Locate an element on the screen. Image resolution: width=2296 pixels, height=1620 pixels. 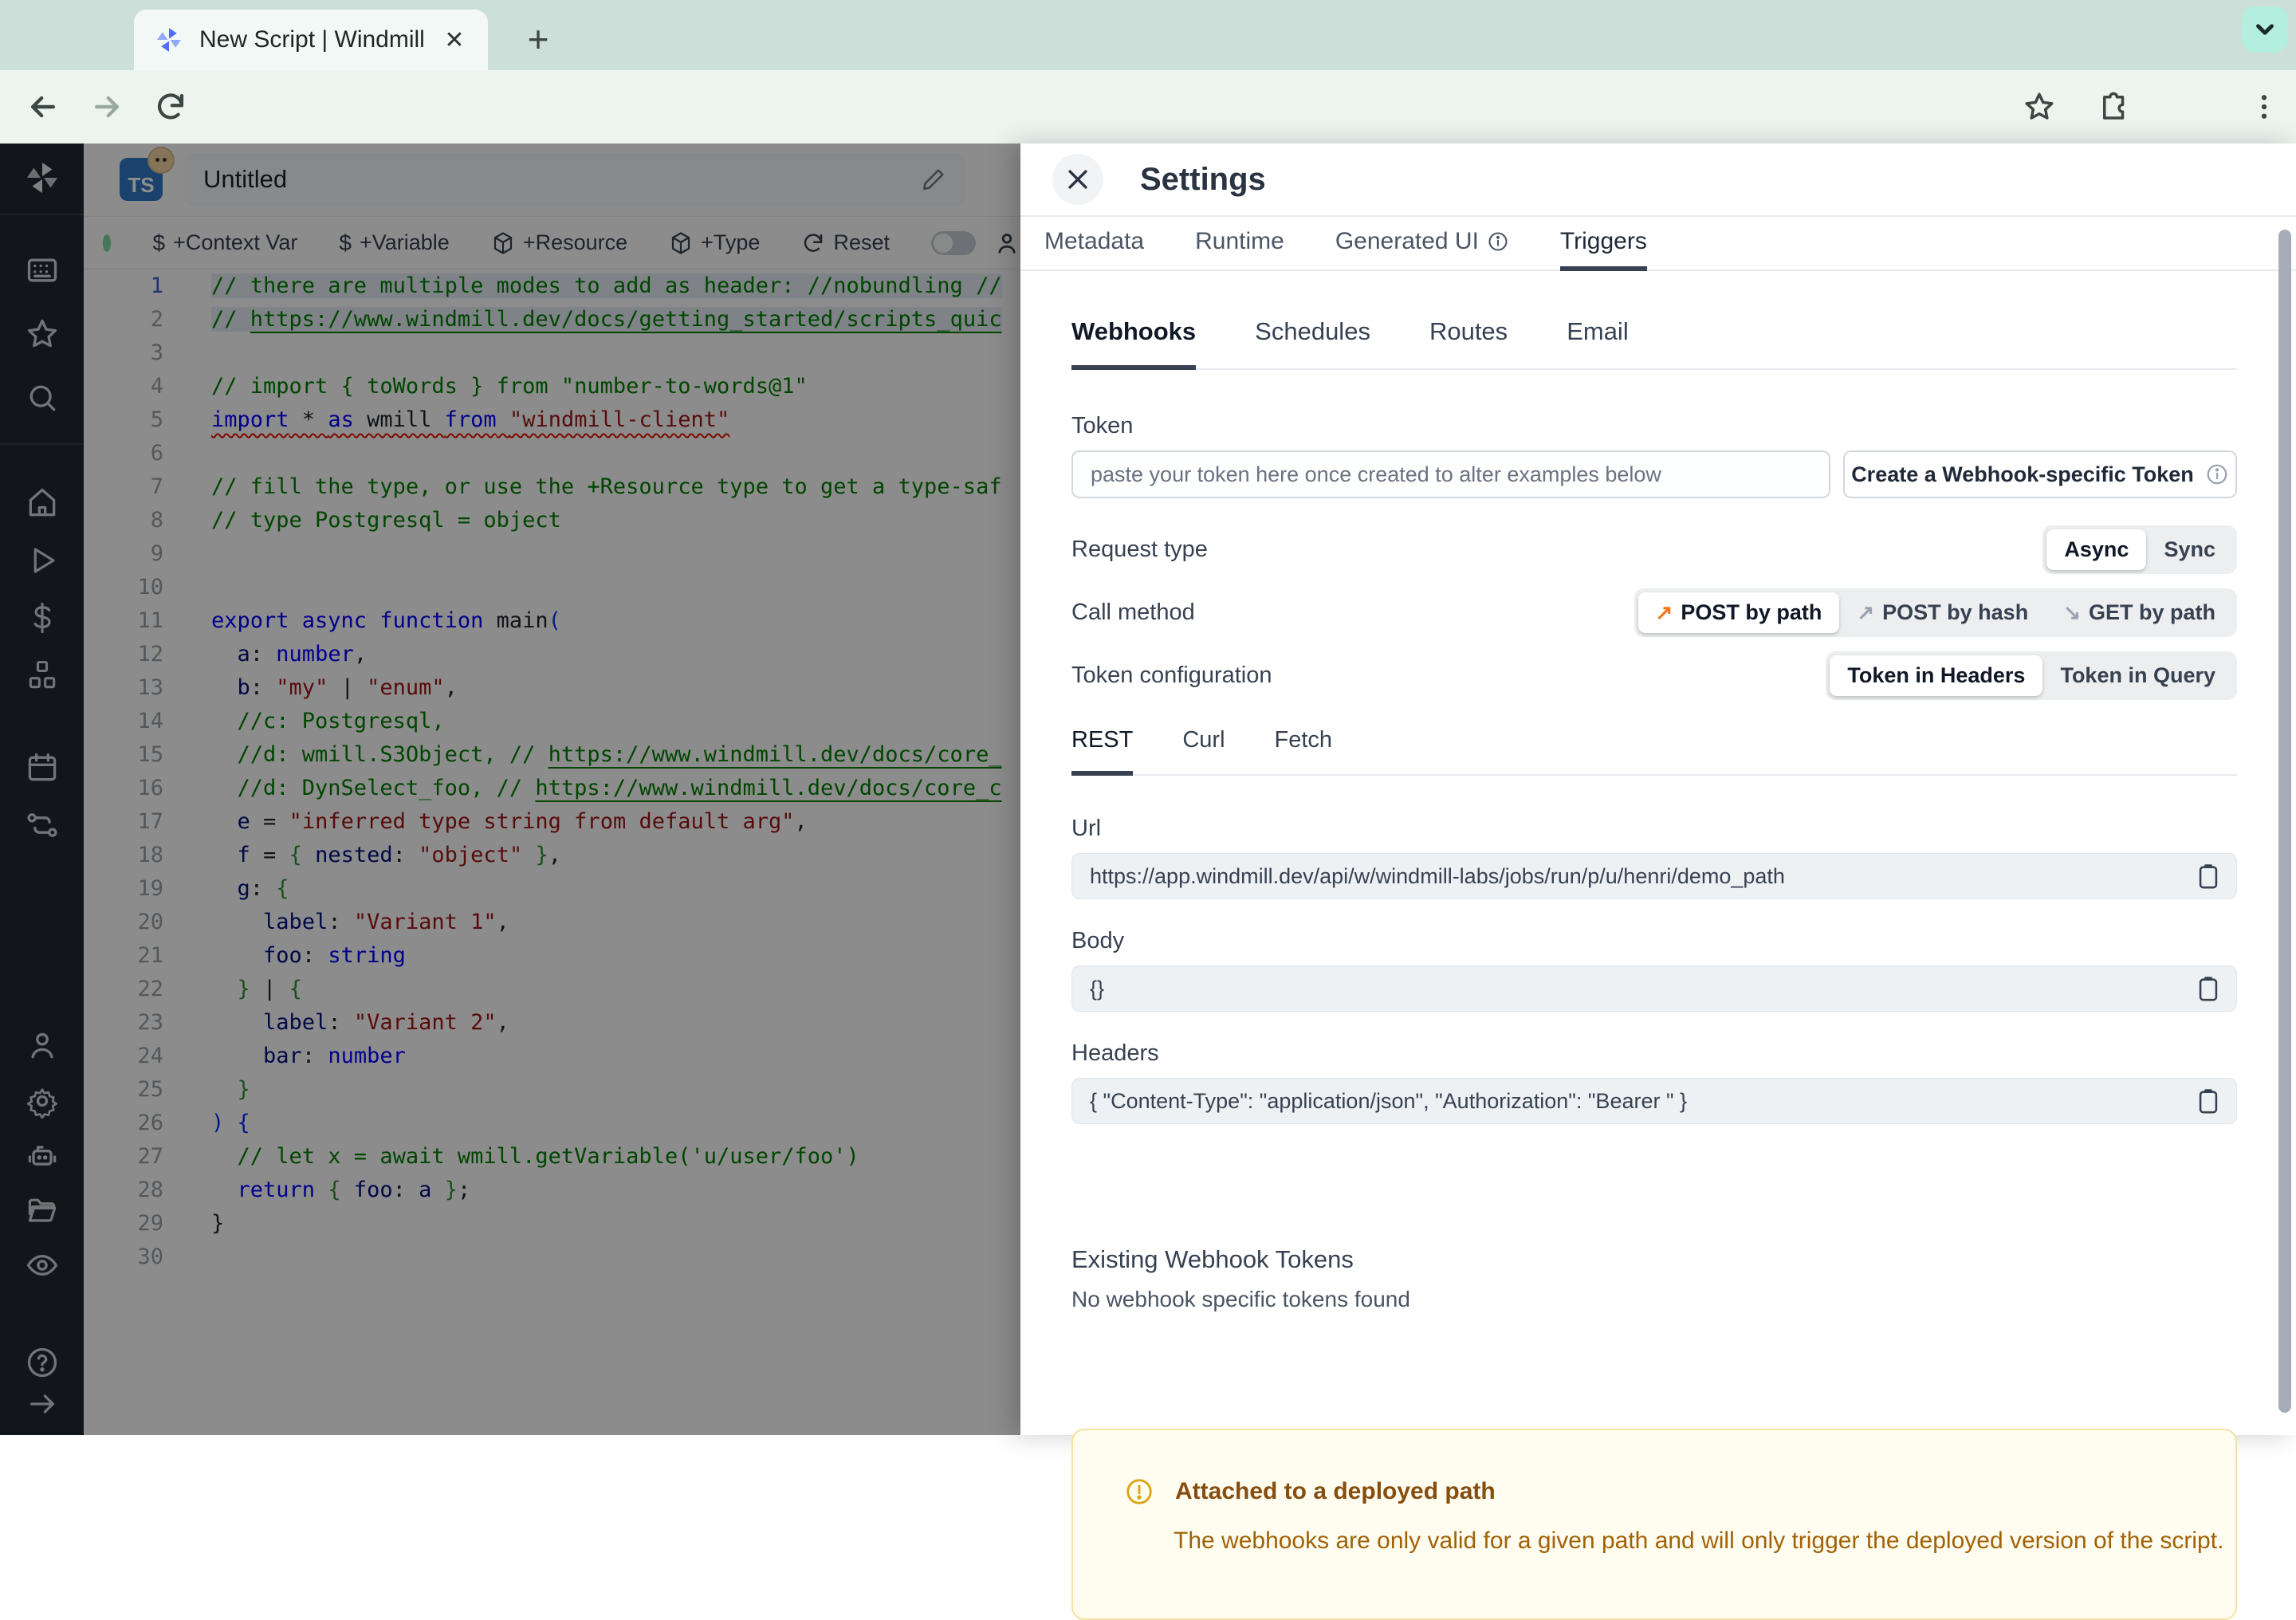
code-line: 26) { is located at coordinates (552, 1123).